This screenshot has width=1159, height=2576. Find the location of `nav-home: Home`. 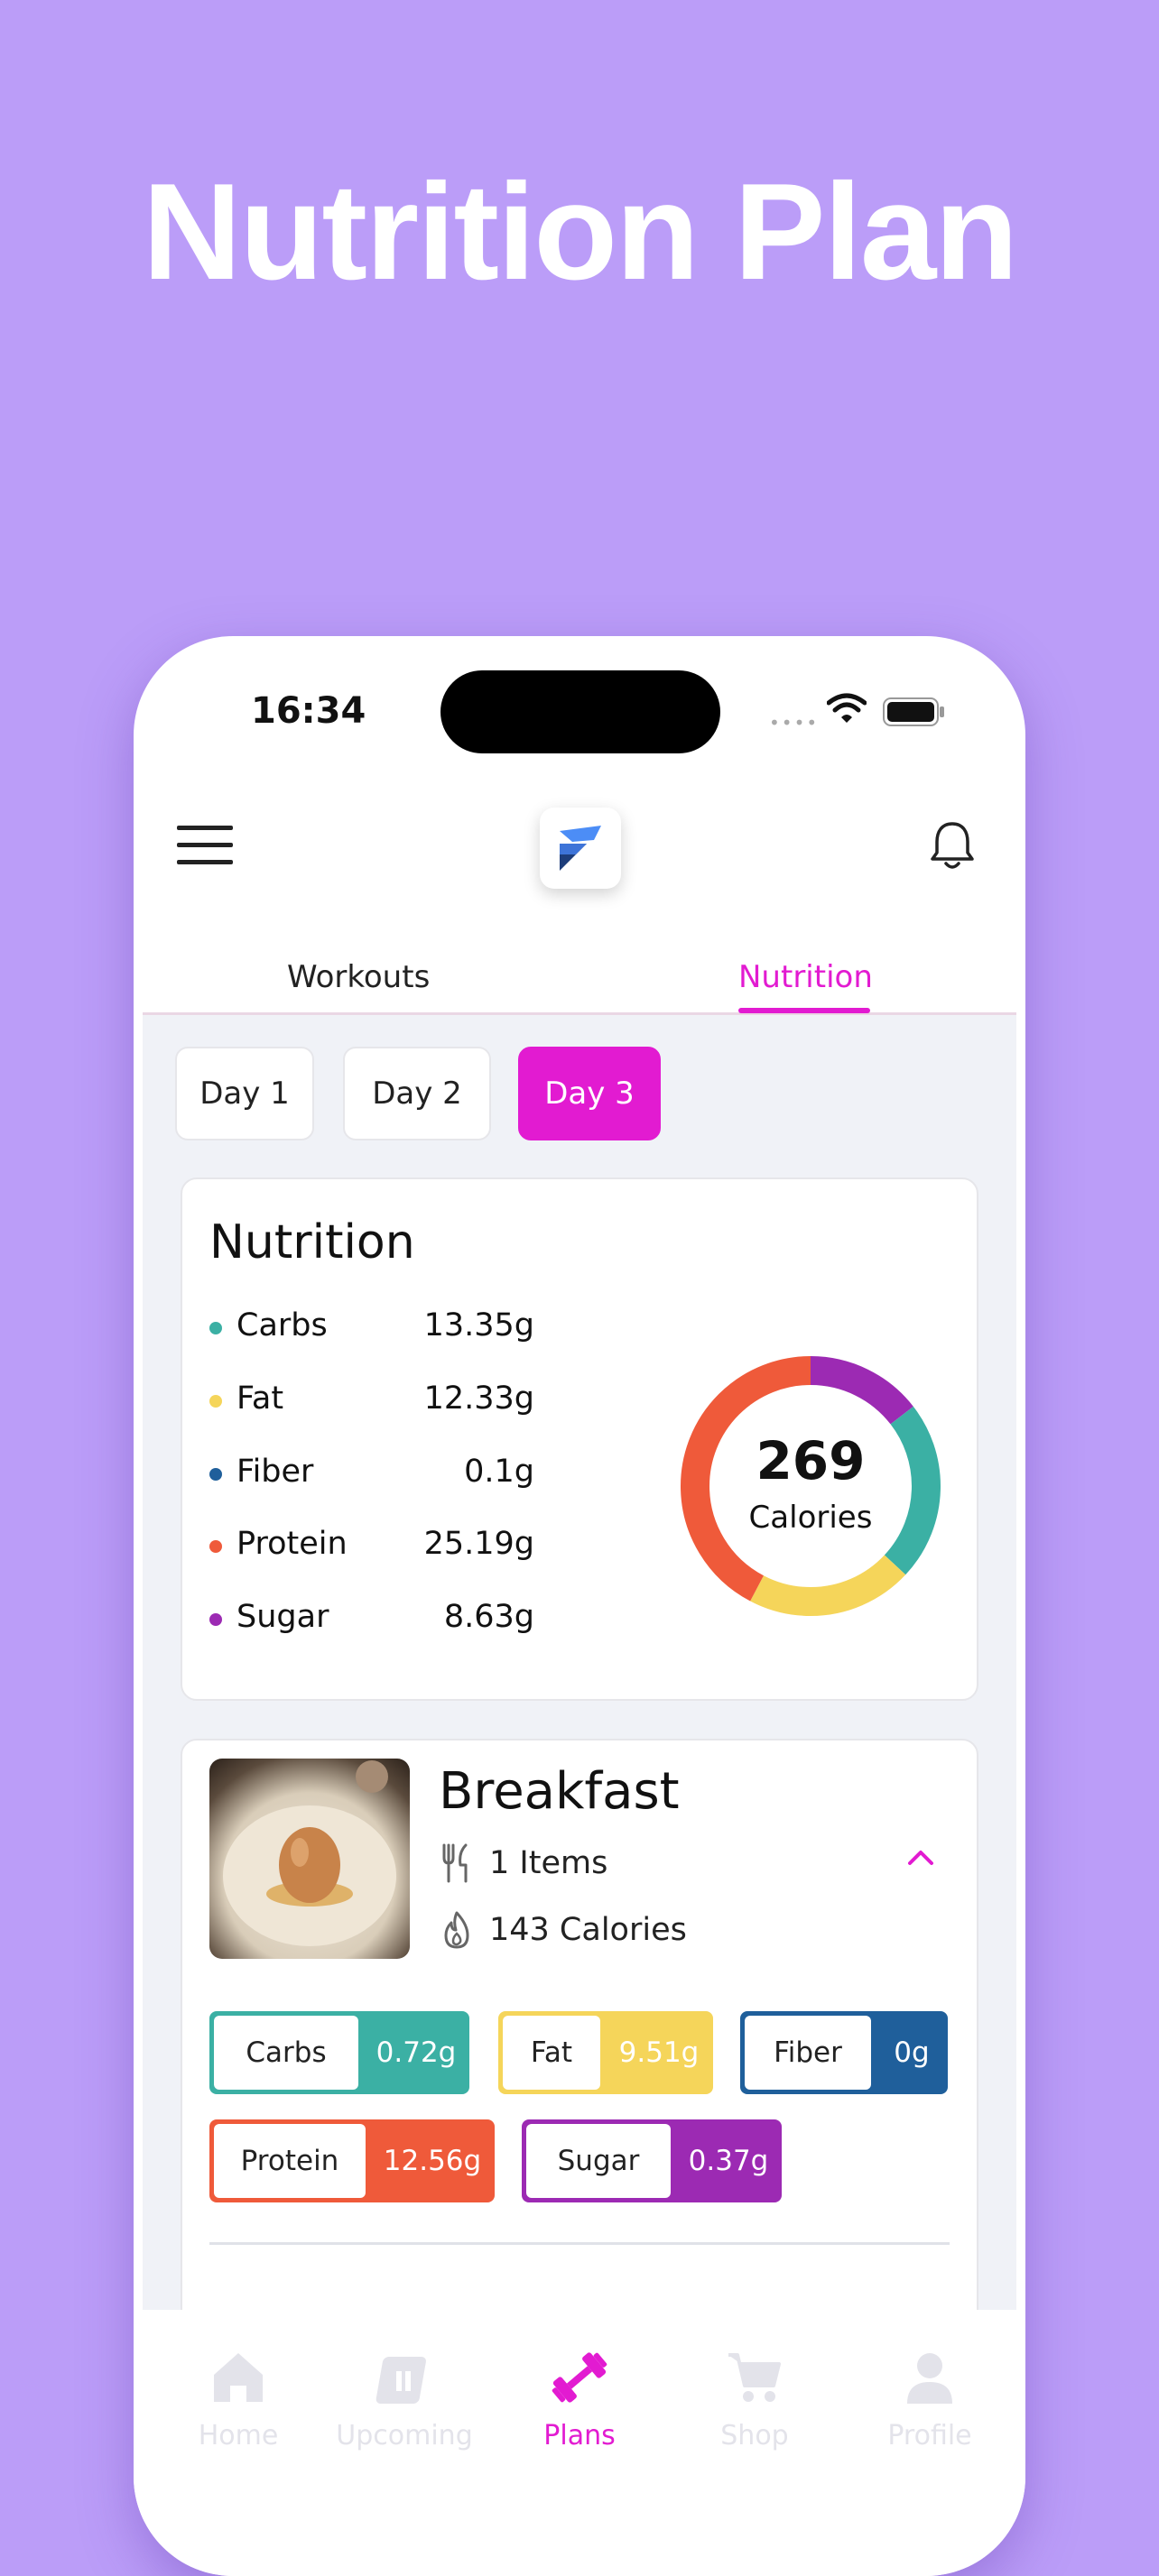

nav-home: Home is located at coordinates (238, 2398).